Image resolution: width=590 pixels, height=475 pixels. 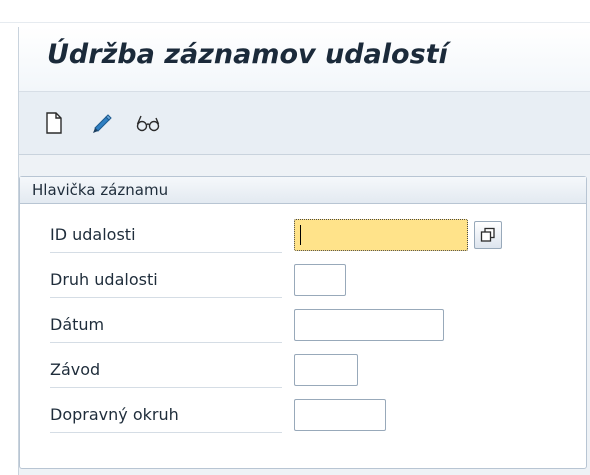 I want to click on pencil-edit-icon, so click(x=102, y=123).